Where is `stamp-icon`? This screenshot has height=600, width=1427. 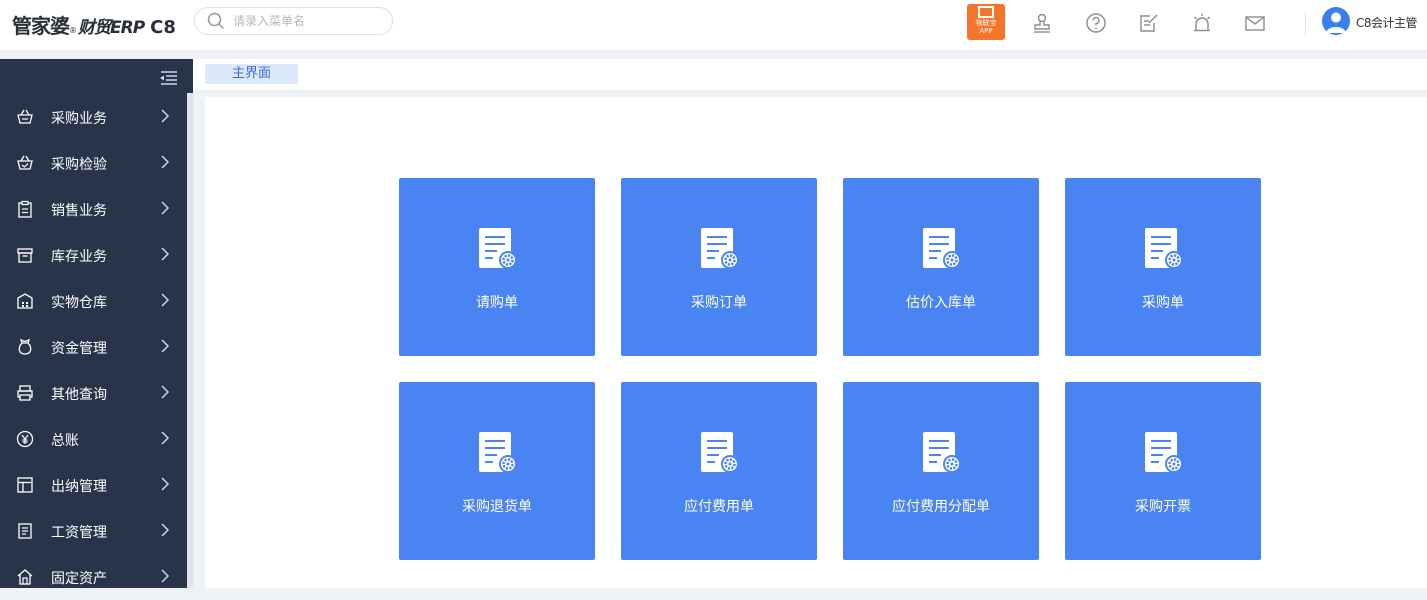
stamp-icon is located at coordinates (1042, 23).